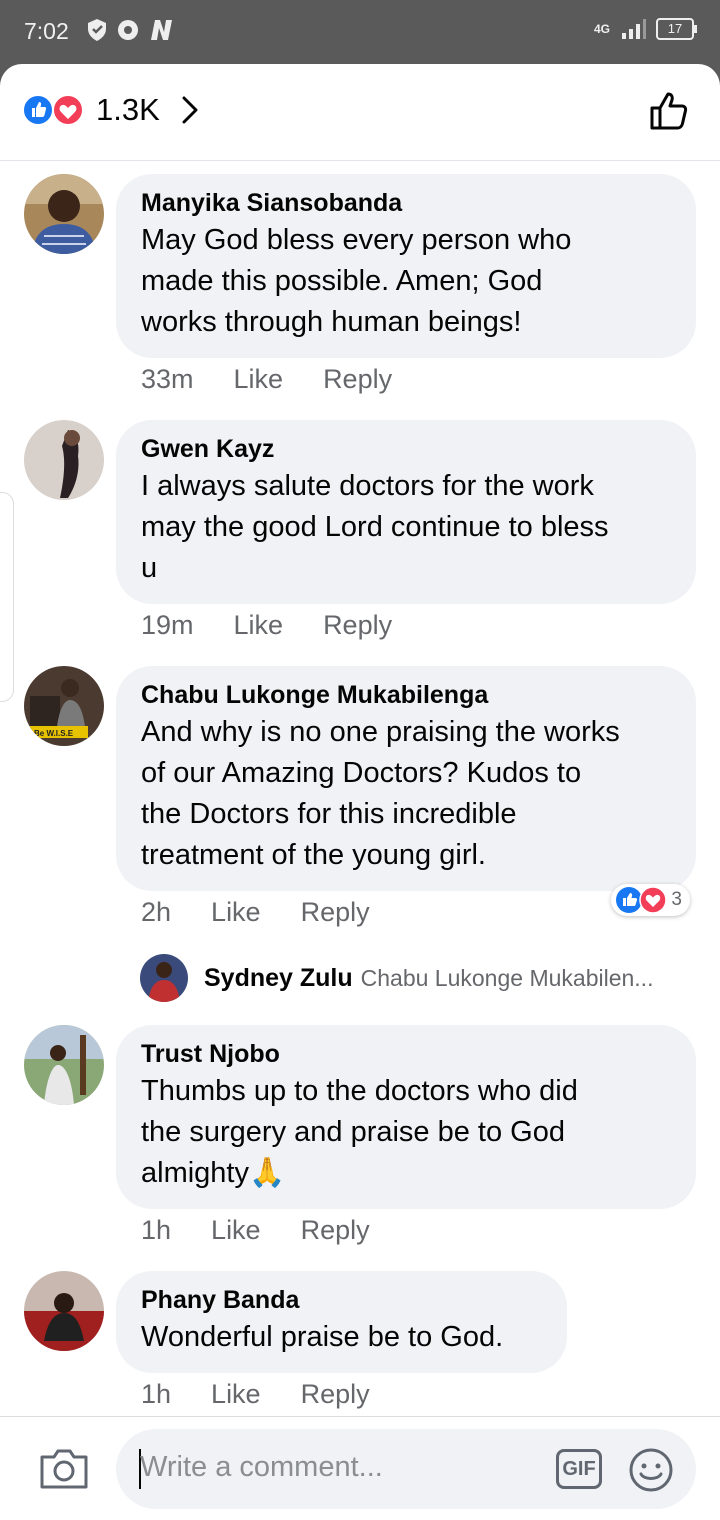  What do you see at coordinates (375, 527) in the screenshot?
I see `comment-text-line: may the good Lord continue to bless` at bounding box center [375, 527].